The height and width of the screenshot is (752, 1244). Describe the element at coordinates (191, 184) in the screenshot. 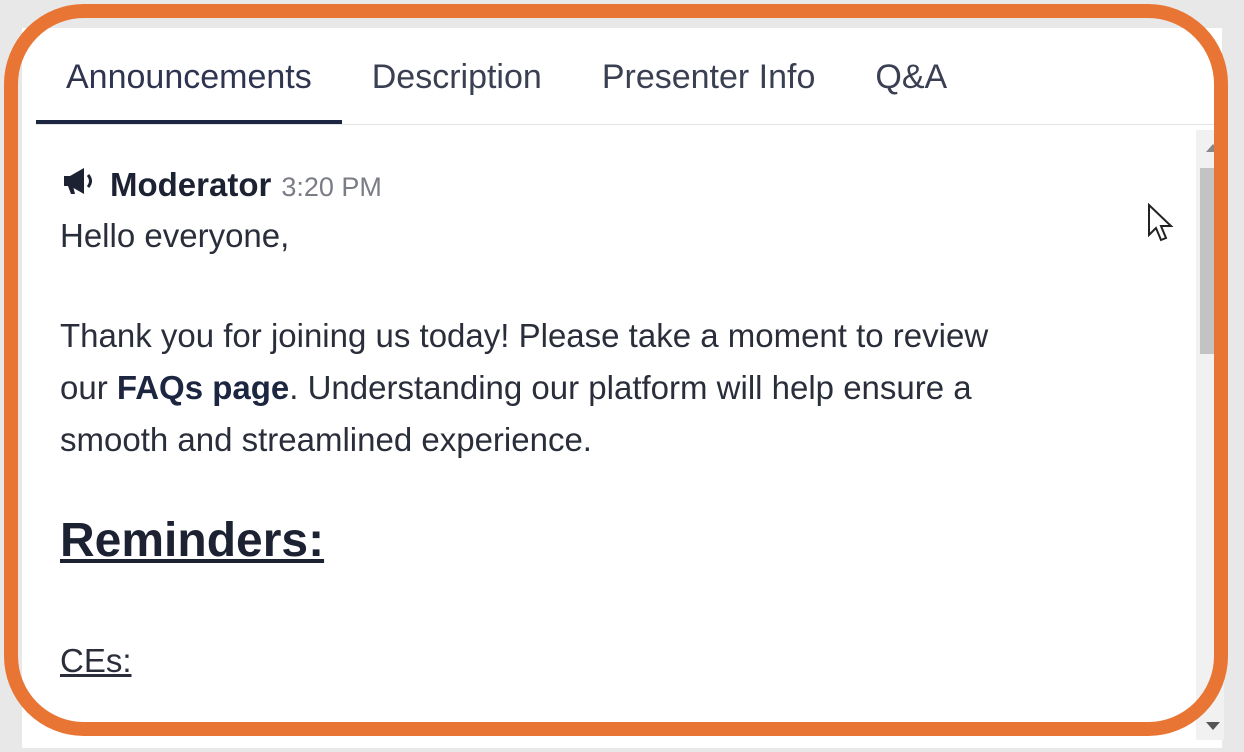

I see `message-author: Moderator` at that location.